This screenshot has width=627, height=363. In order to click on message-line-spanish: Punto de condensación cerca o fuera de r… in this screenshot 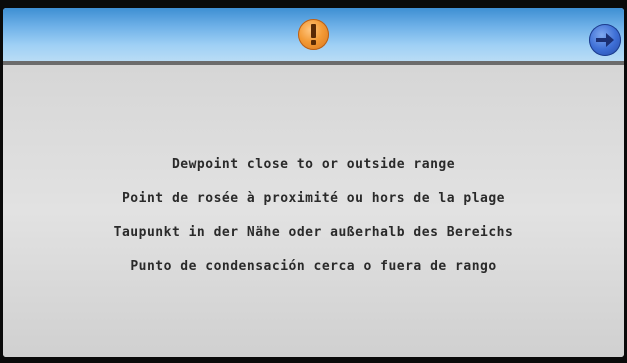, I will do `click(313, 266)`.